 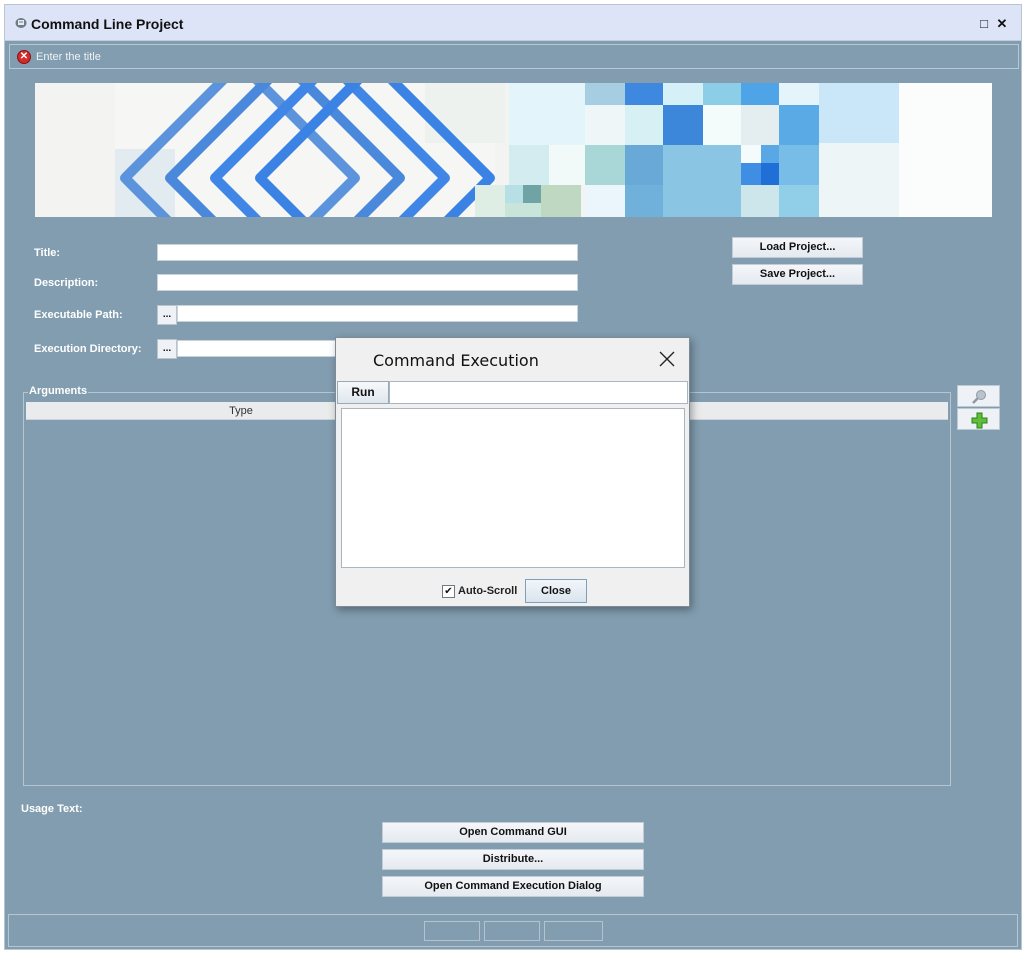 What do you see at coordinates (1002, 24) in the screenshot?
I see `close-icon: ✕` at bounding box center [1002, 24].